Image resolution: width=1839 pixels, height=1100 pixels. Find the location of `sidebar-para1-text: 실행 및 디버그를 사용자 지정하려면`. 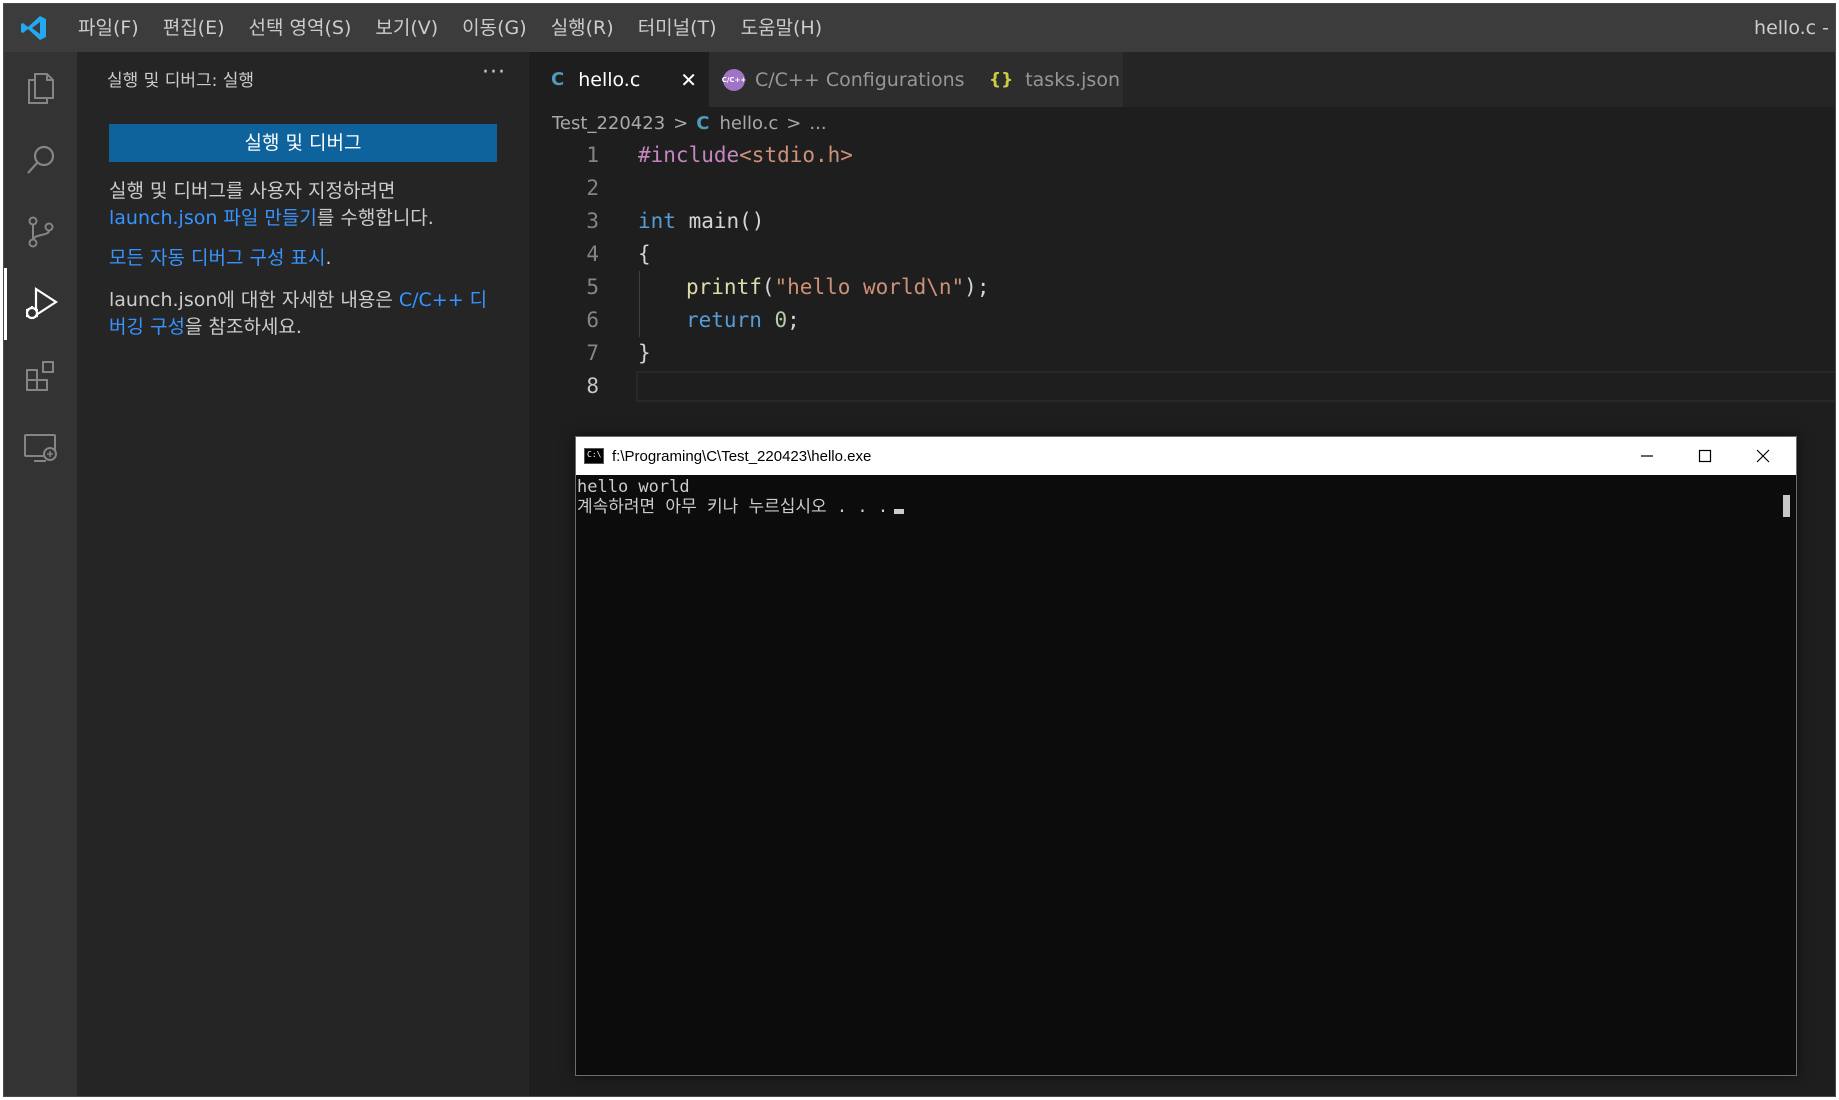

sidebar-para1-text: 실행 및 디버그를 사용자 지정하려면 is located at coordinates (252, 191).